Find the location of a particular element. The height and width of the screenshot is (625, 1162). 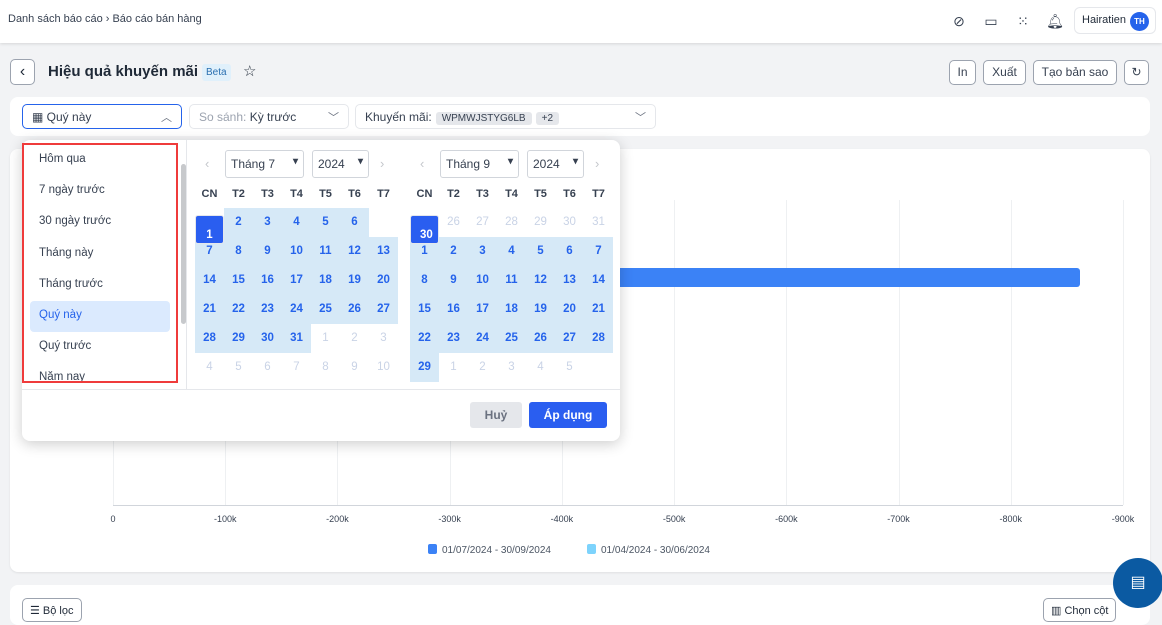

apps-grid-icon: ⁙ is located at coordinates (1023, 21).